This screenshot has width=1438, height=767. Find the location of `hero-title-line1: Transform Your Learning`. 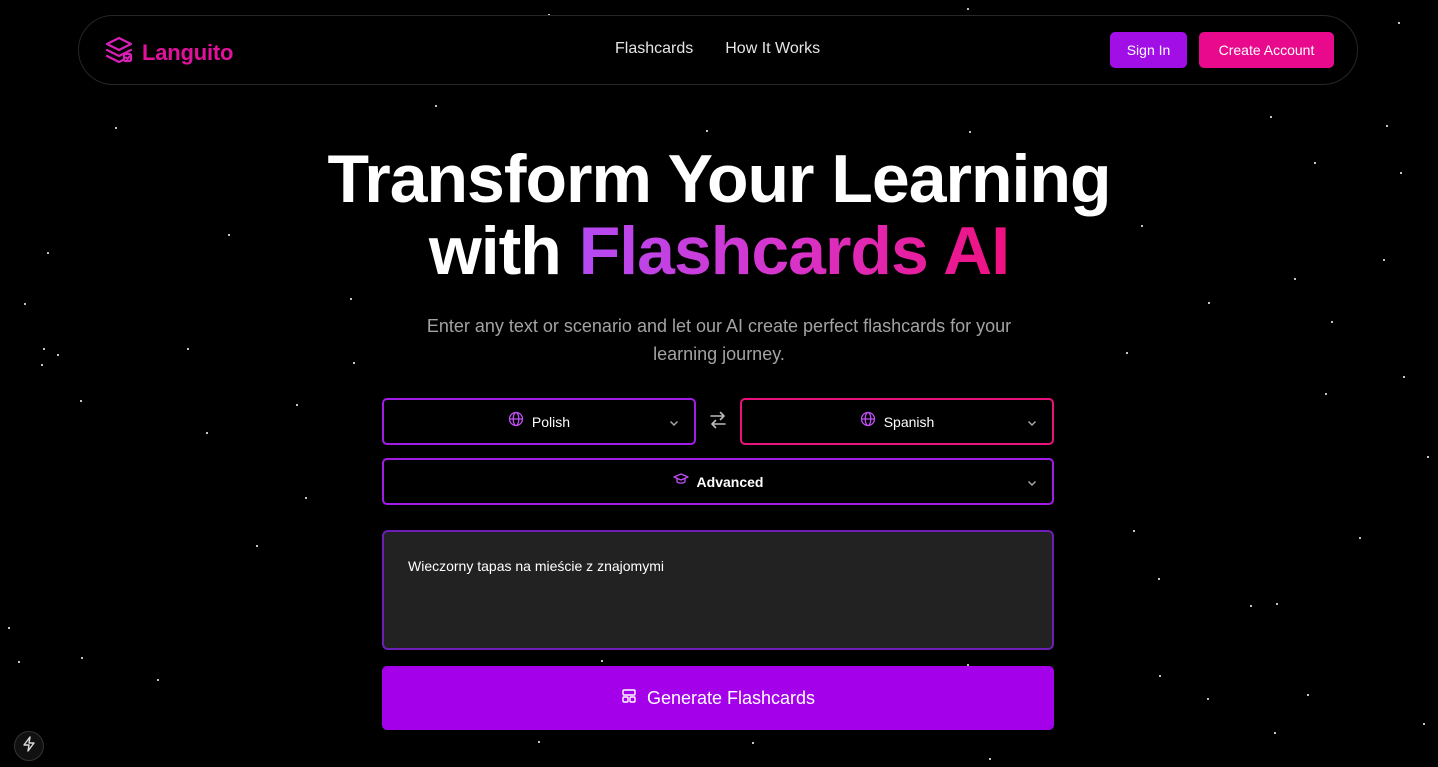

hero-title-line1: Transform Your Learning is located at coordinates (719, 179).